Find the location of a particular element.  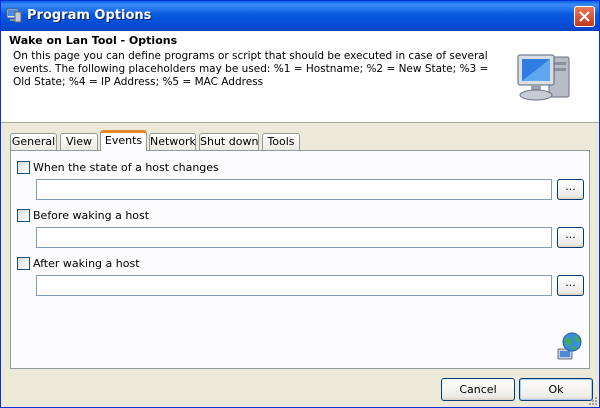

header-title: Wake on Lan Tool - Options is located at coordinates (93, 40).